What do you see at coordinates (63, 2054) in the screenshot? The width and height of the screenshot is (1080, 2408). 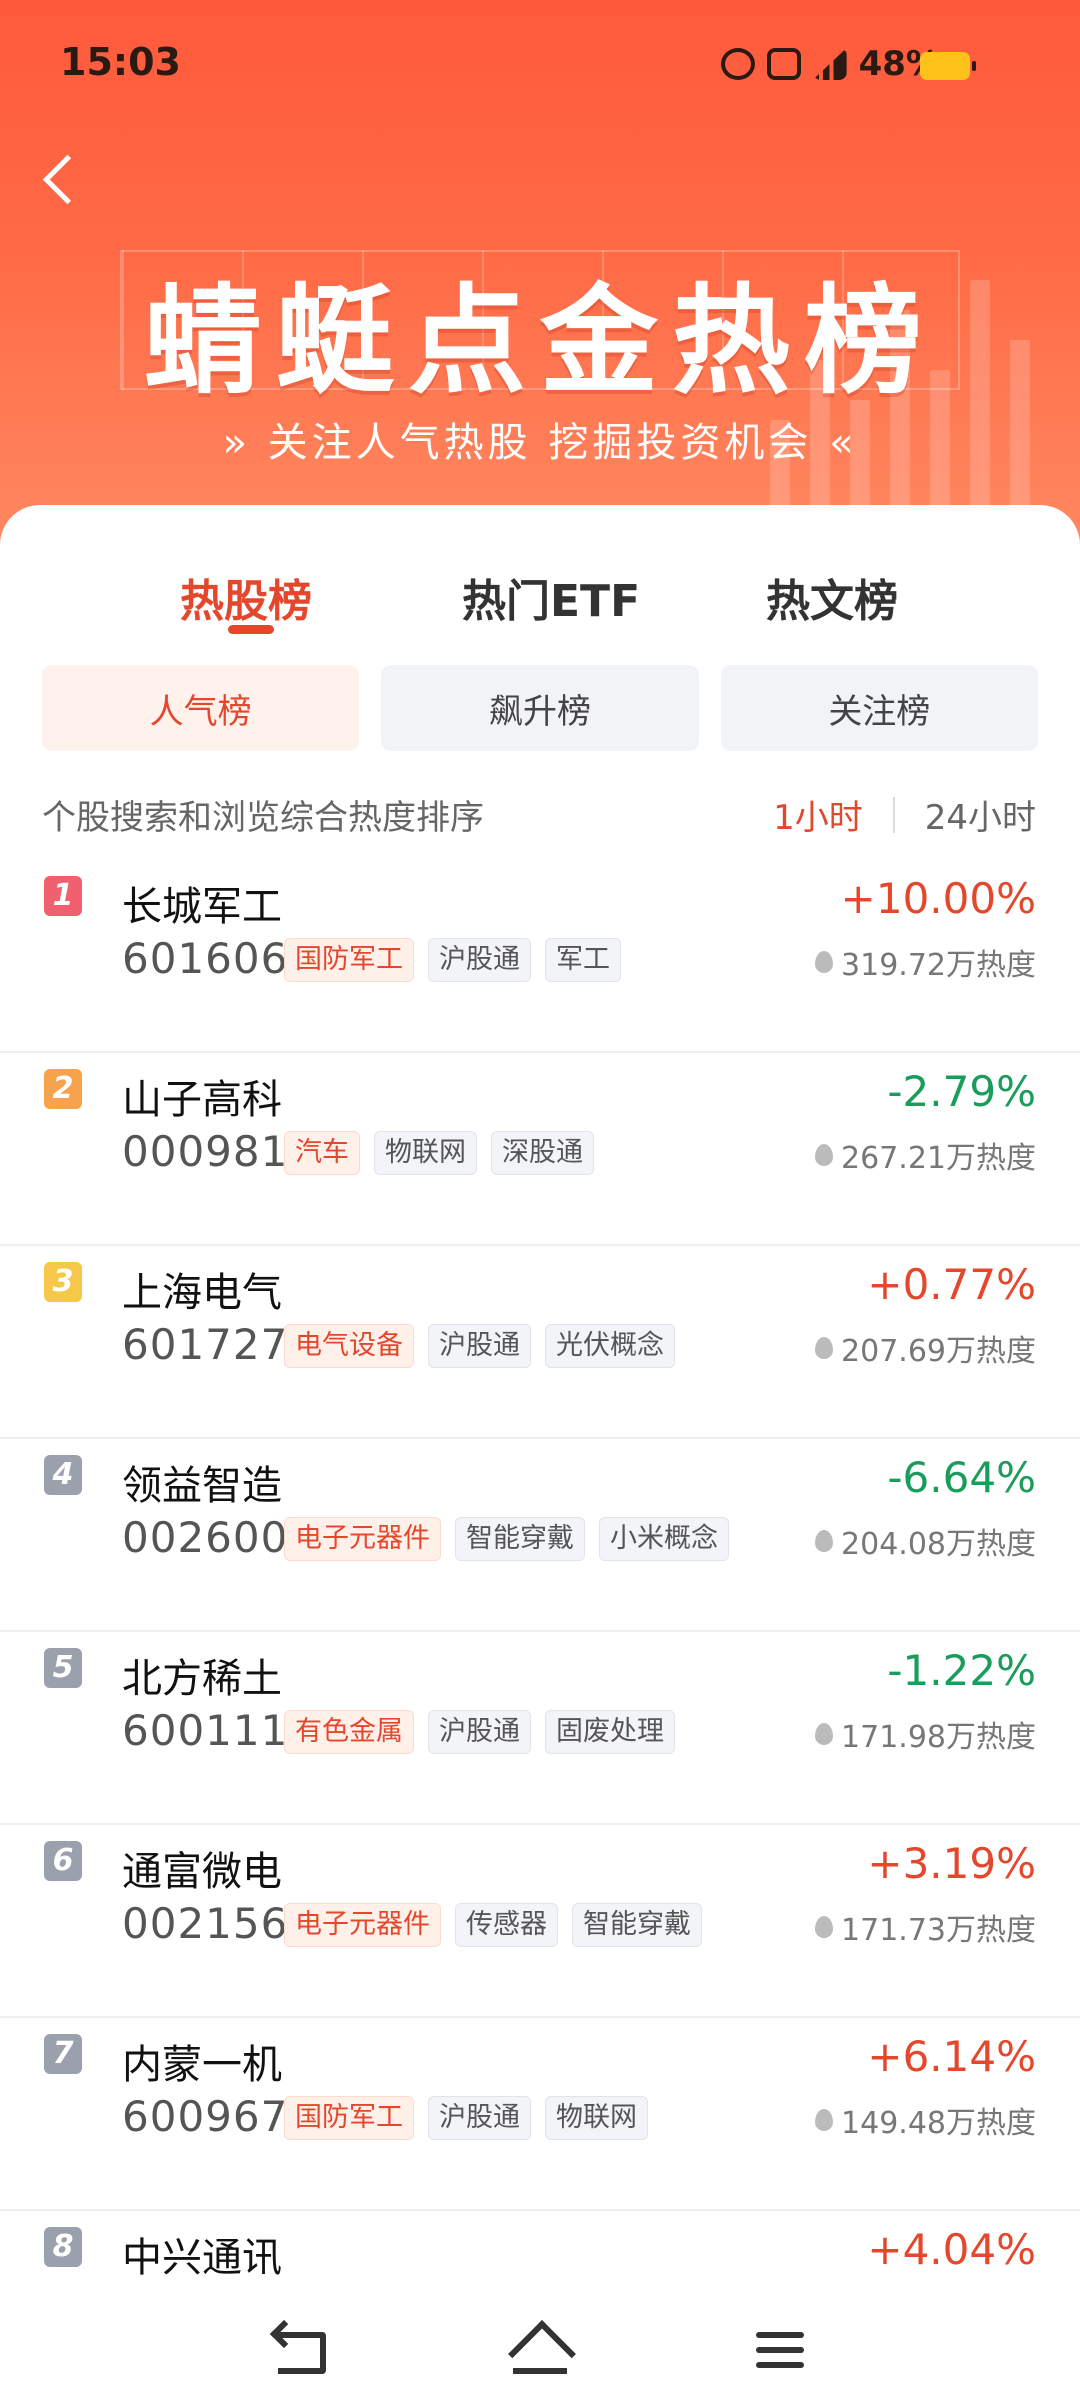 I see `rank-badge: 7` at bounding box center [63, 2054].